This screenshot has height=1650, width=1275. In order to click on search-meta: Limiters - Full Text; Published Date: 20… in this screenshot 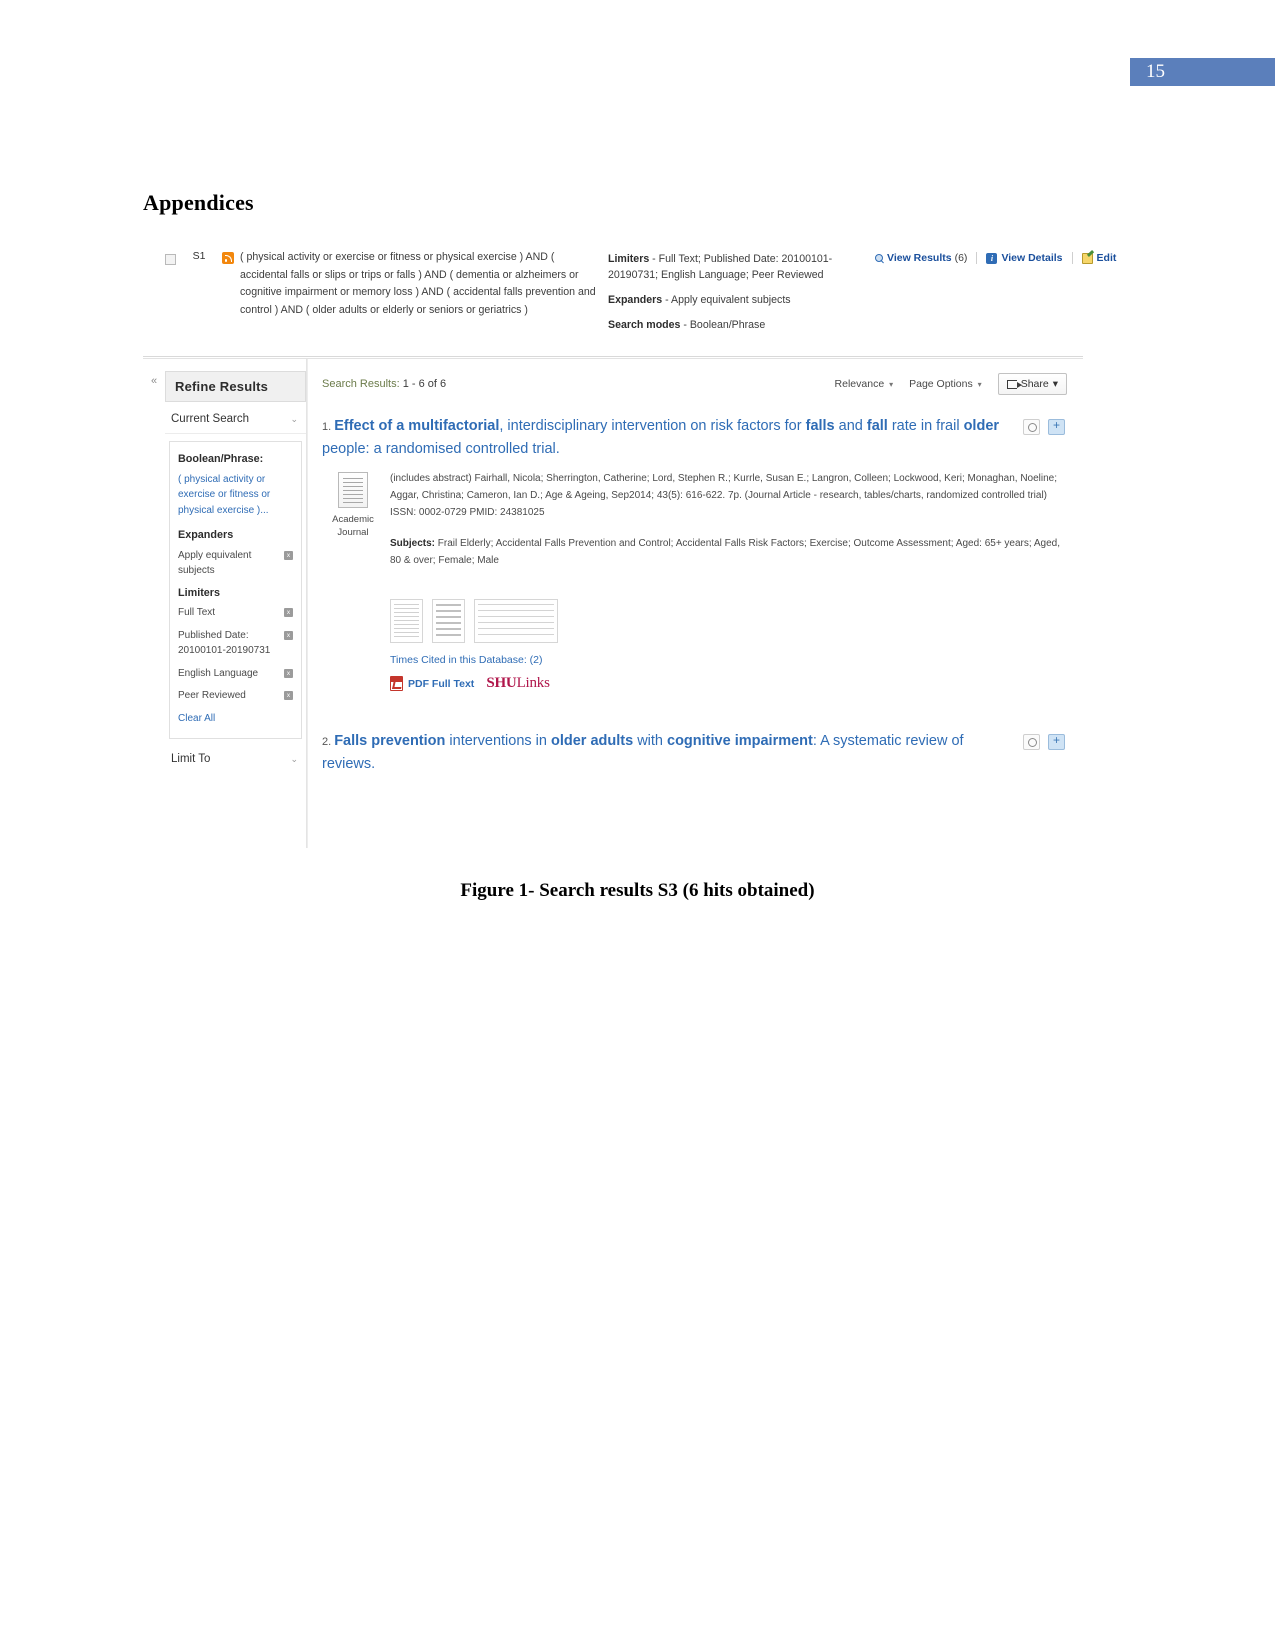, I will do `click(737, 296)`.